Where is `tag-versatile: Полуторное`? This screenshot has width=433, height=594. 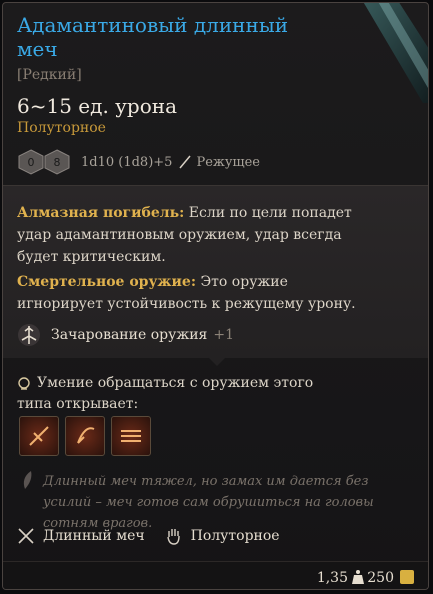
tag-versatile: Полуторное is located at coordinates (235, 536).